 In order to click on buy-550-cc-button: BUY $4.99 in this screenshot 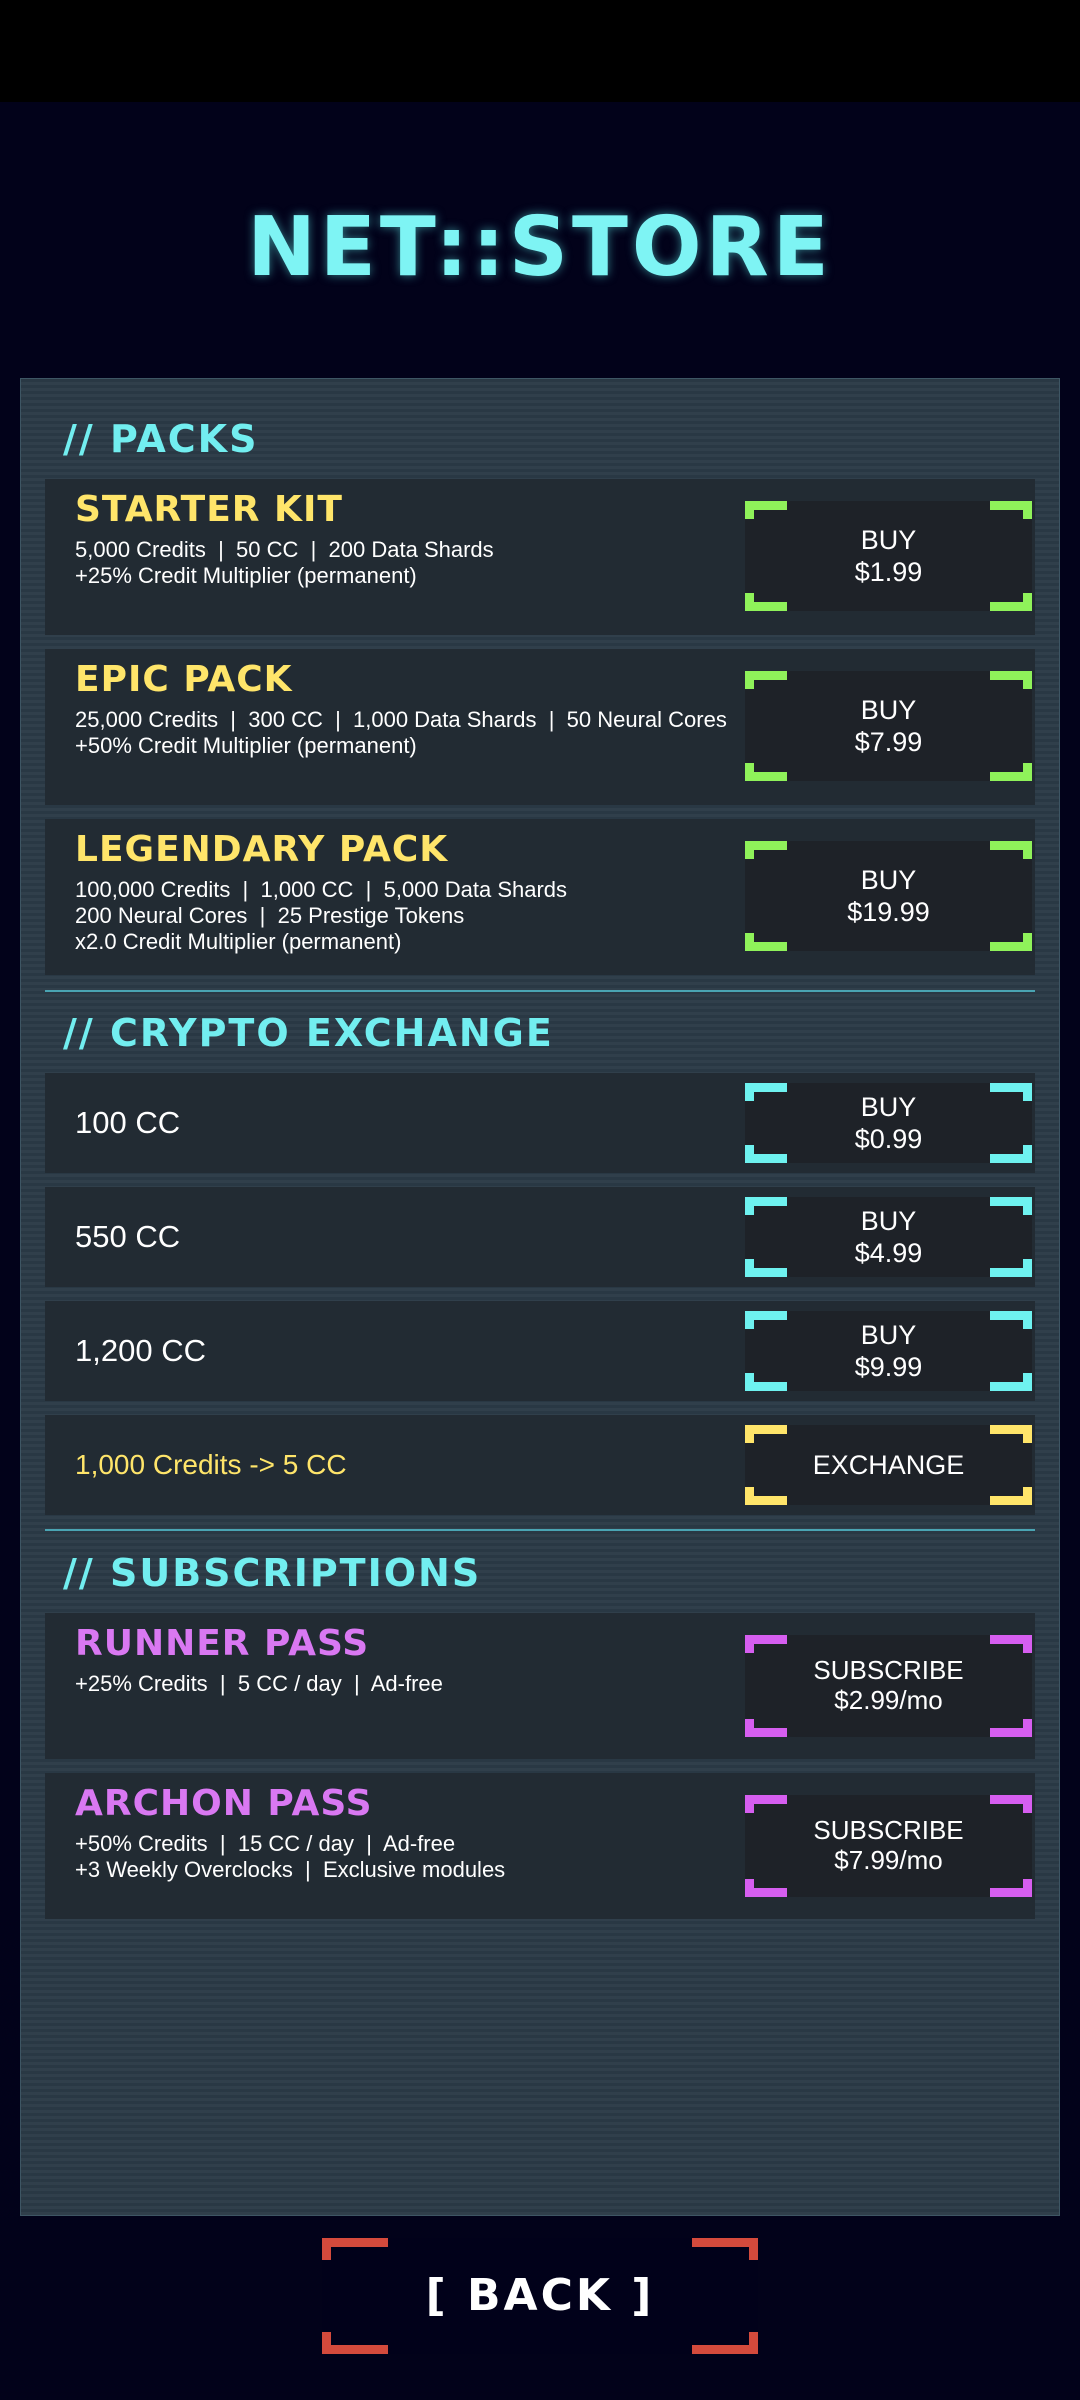, I will do `click(888, 1237)`.